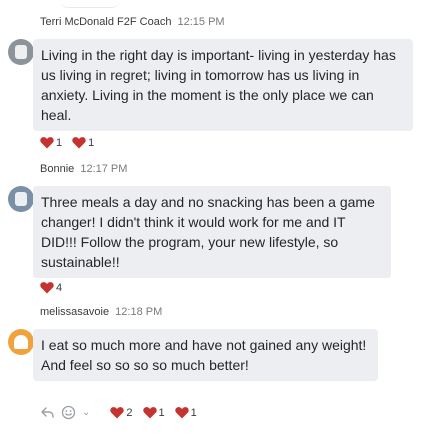 This screenshot has width=437, height=447. I want to click on message-meta: Terri McDonald F2F Coach 12:15 PM, so click(132, 22).